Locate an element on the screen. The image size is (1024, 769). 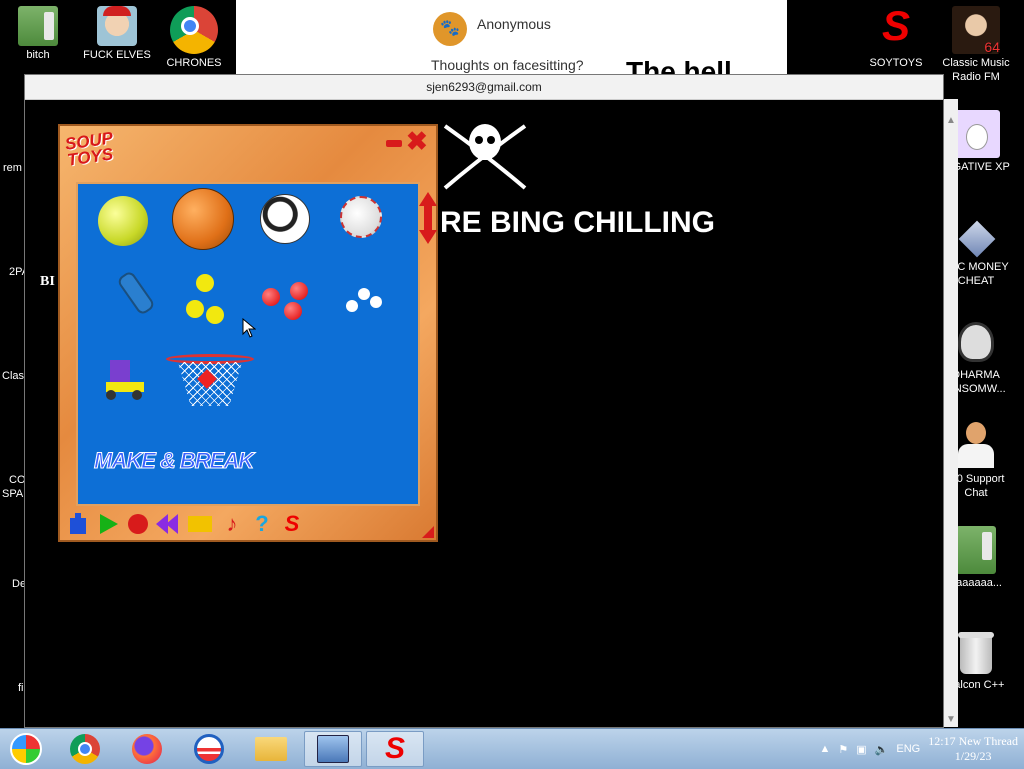
firefox-icon is located at coordinates (147, 749).